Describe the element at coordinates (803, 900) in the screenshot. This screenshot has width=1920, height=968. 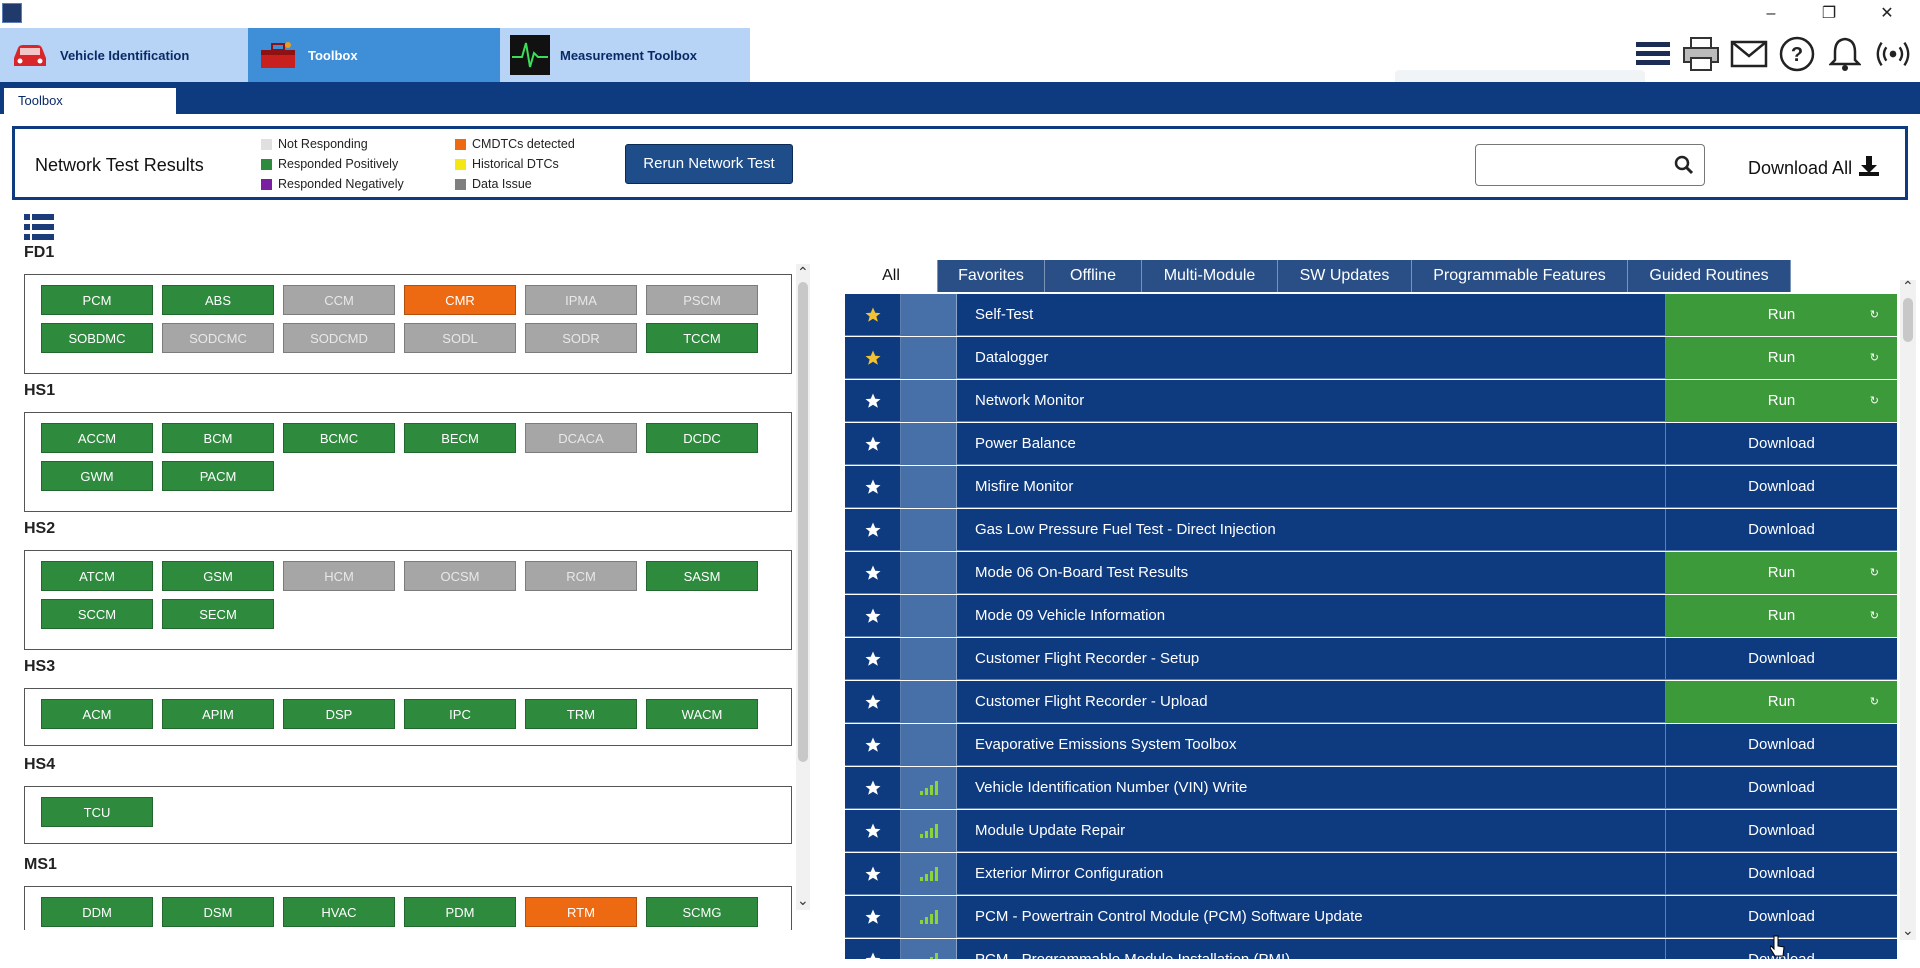
I see `scroll-down-arrow-icon: ⌄` at that location.